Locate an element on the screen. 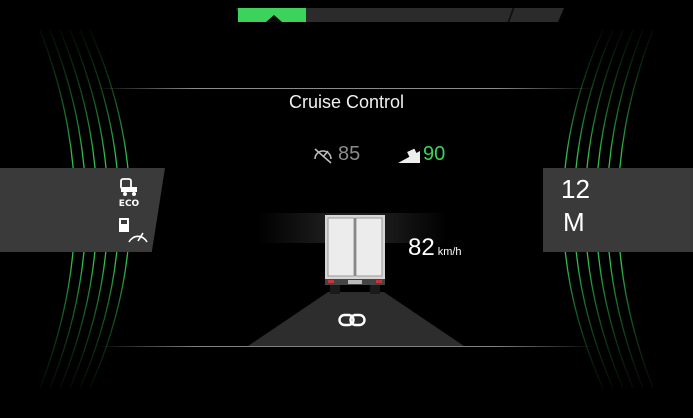 The width and height of the screenshot is (693, 418). gear-mode: M is located at coordinates (574, 222).